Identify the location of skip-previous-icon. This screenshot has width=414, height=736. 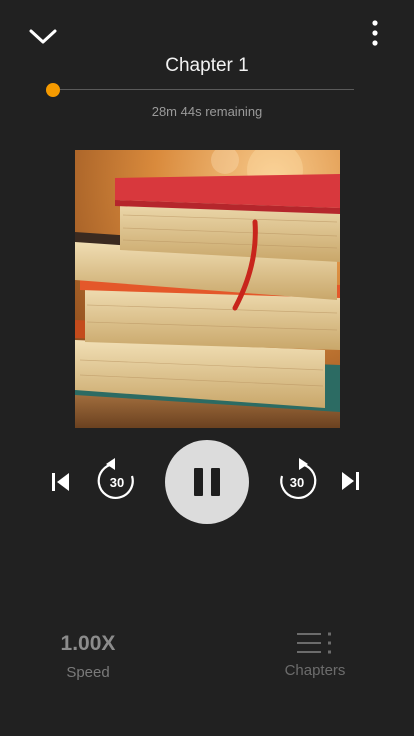
(60, 482).